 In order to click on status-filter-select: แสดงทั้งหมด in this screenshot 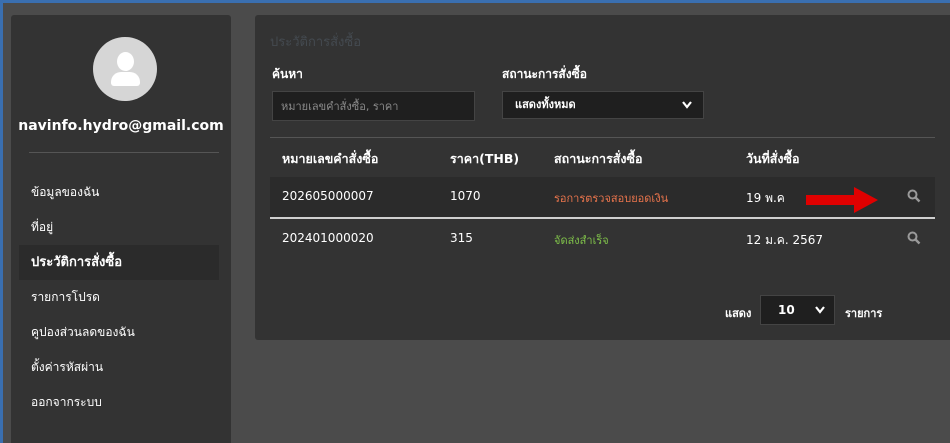, I will do `click(603, 105)`.